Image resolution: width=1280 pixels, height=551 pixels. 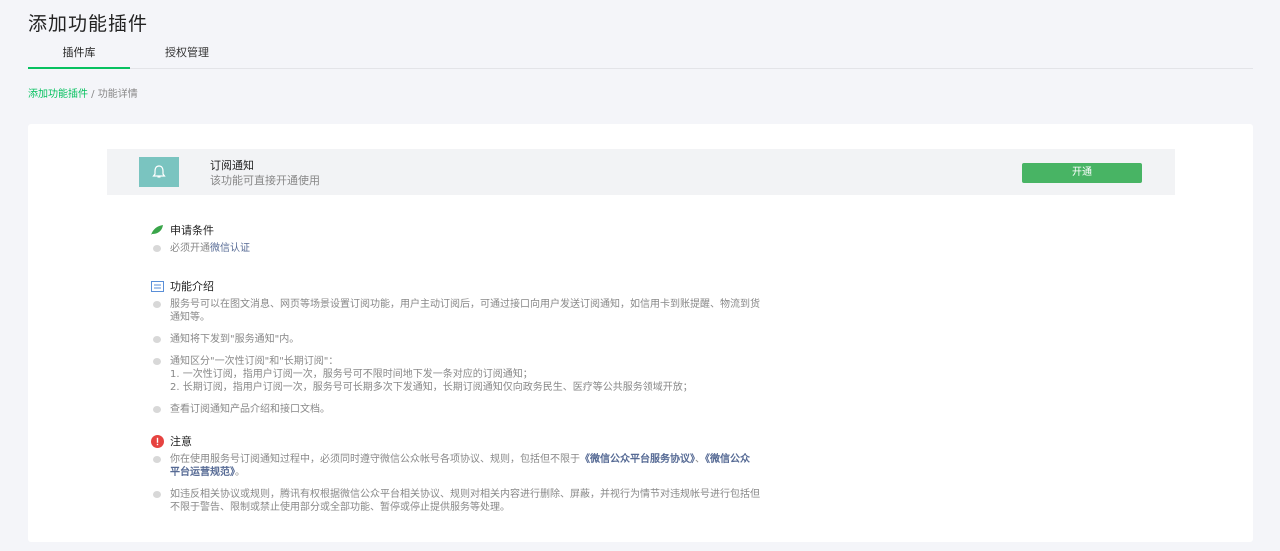 I want to click on leaf-icon, so click(x=157, y=230).